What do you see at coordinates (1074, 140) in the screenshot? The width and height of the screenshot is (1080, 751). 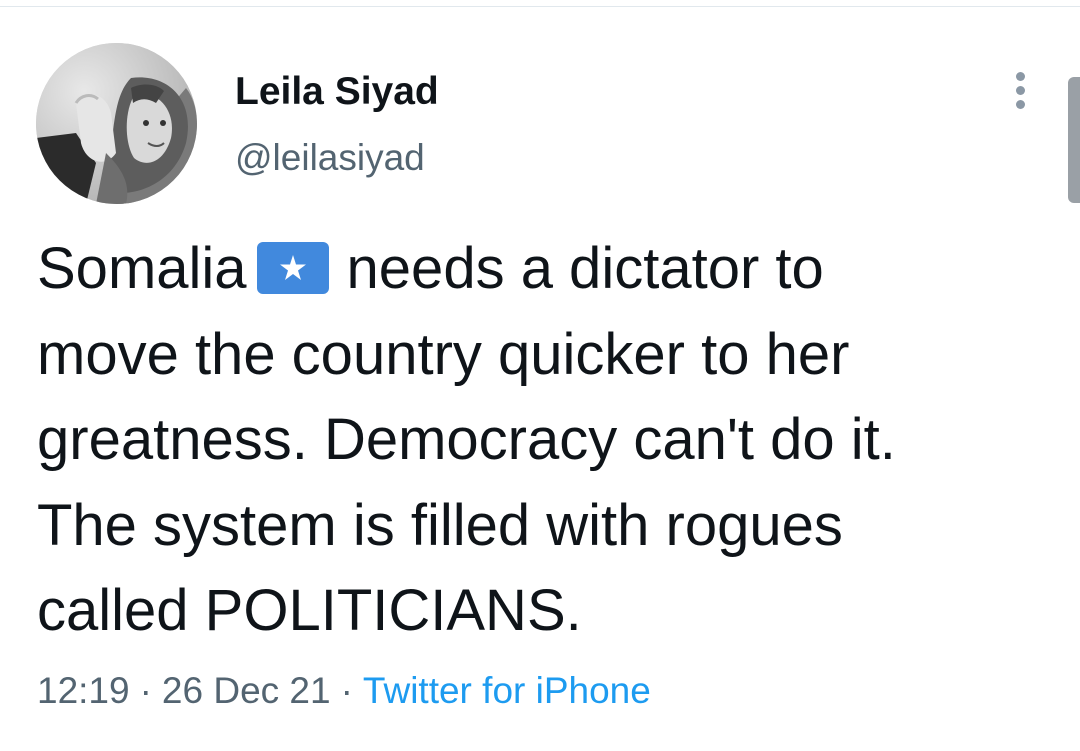 I see `scrollbar` at bounding box center [1074, 140].